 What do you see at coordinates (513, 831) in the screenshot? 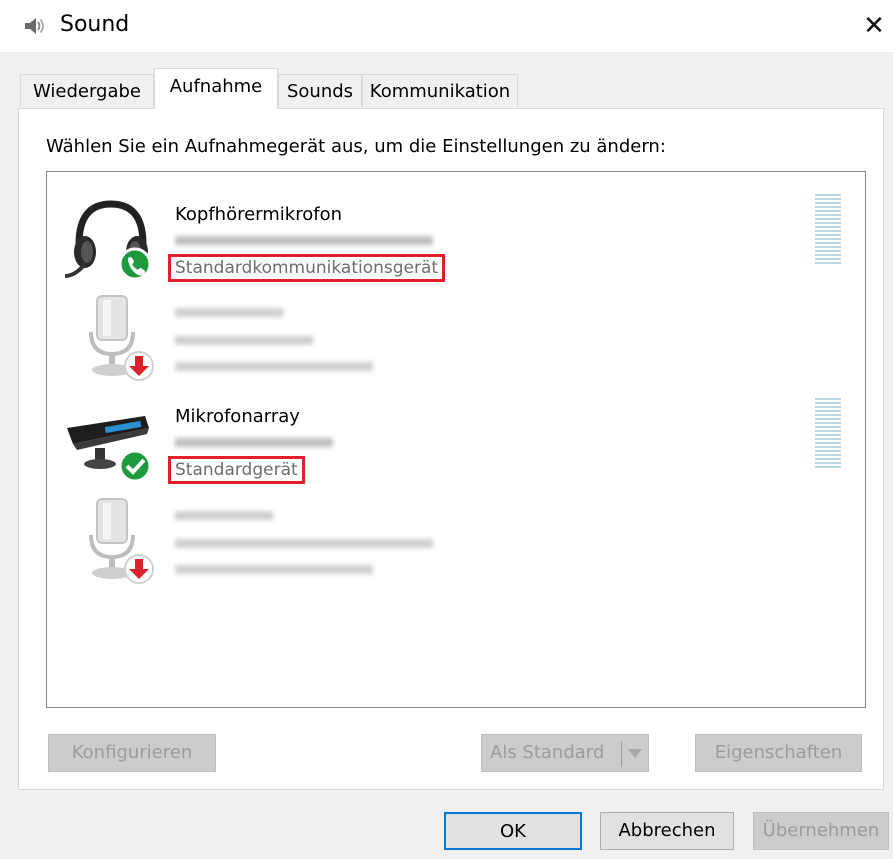
I see `ok-button: OK` at bounding box center [513, 831].